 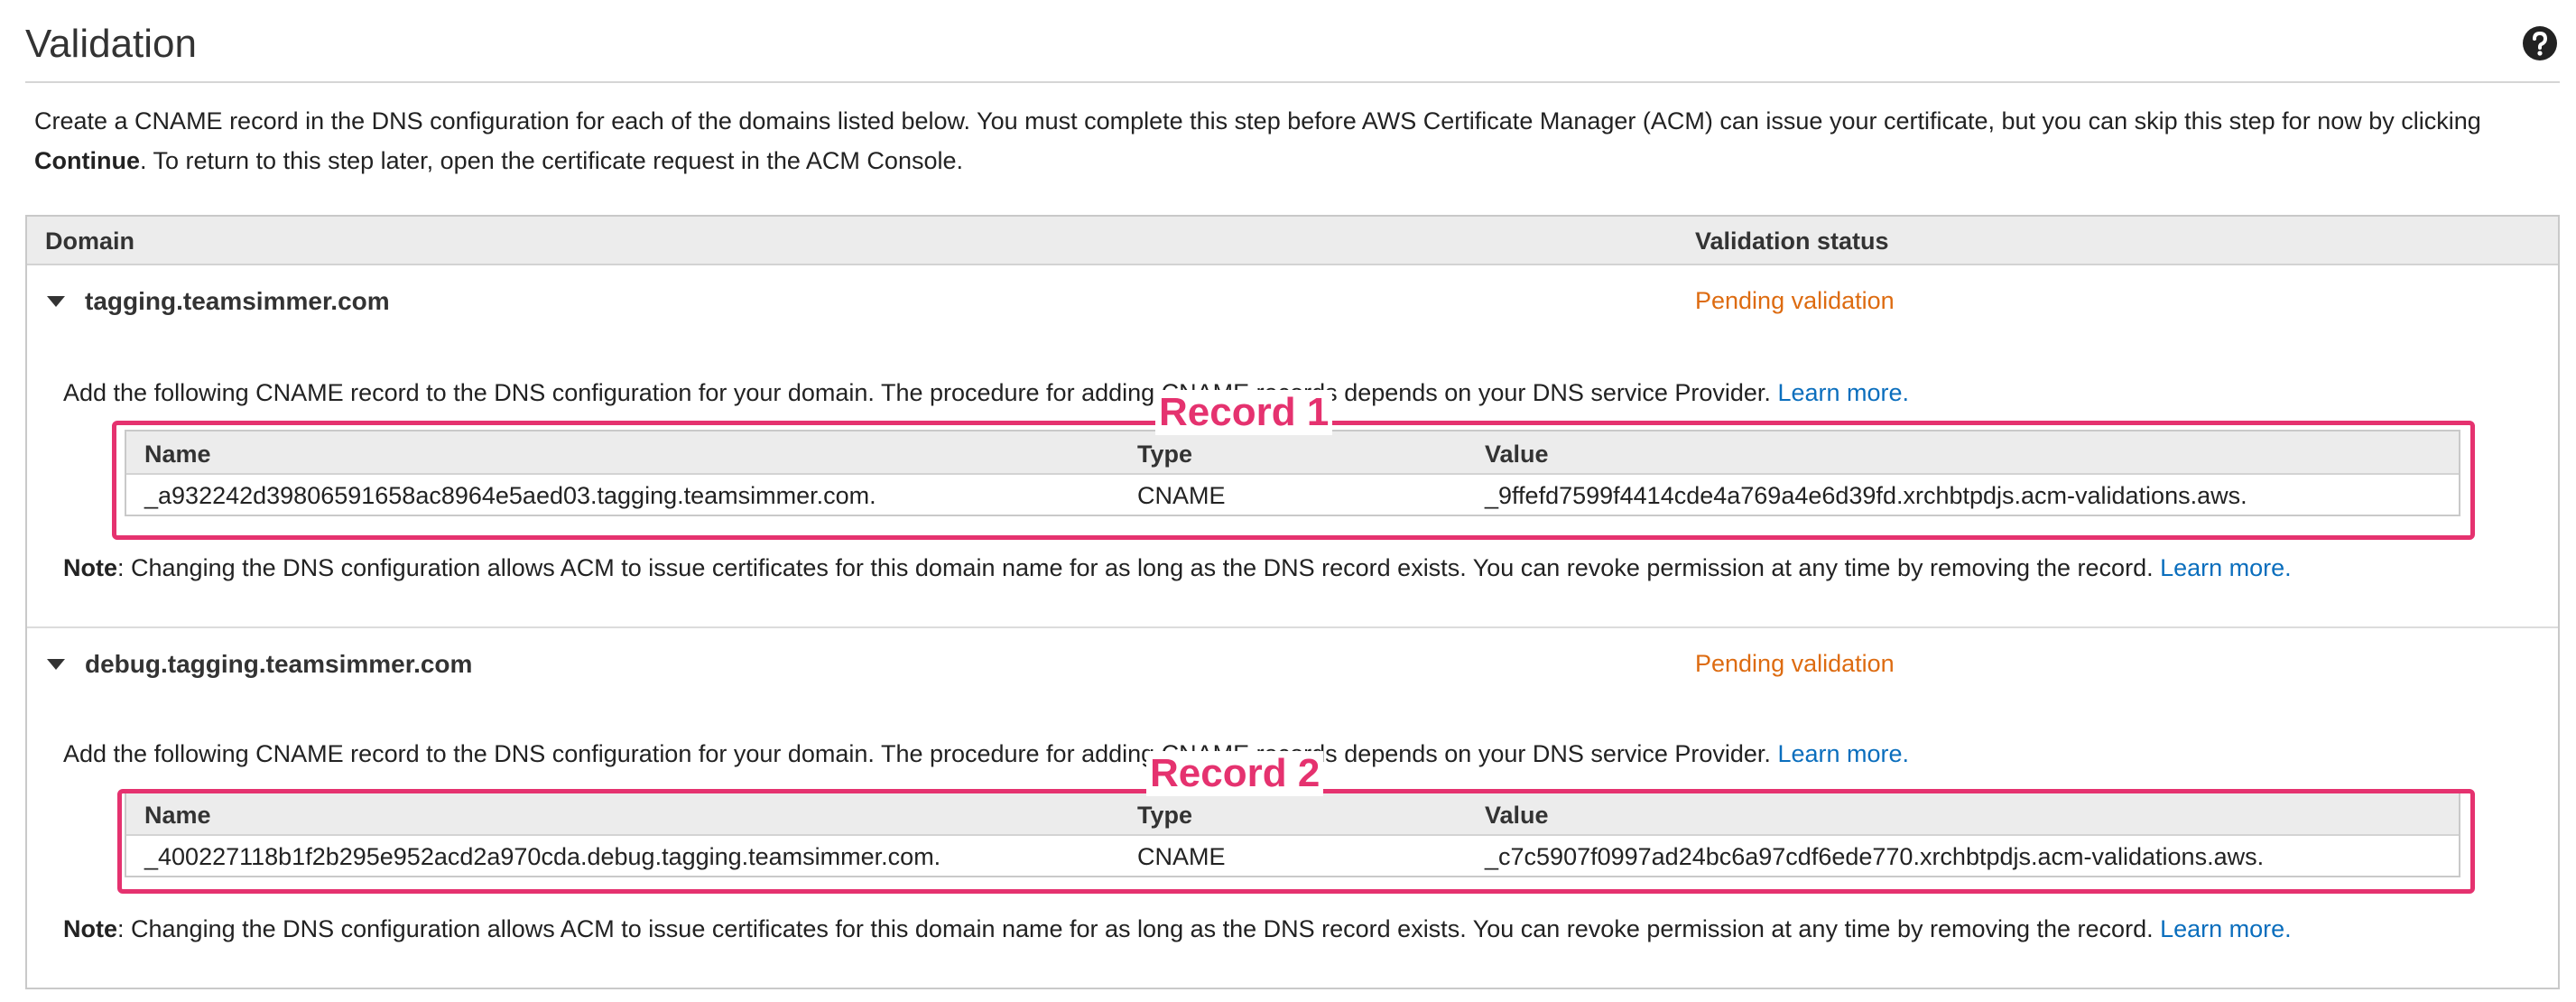 I want to click on column-header-domain: Domain, so click(x=90, y=241).